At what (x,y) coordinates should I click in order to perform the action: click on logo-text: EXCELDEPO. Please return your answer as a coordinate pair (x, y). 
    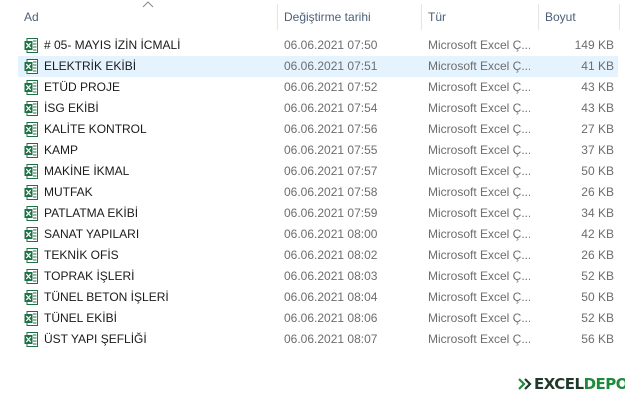
    Looking at the image, I should click on (579, 384).